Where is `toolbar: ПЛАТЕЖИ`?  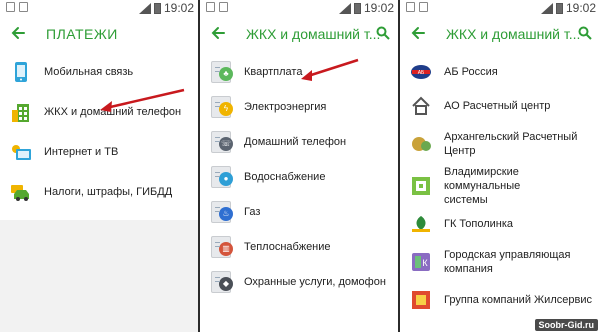 toolbar: ПЛАТЕЖИ is located at coordinates (99, 34).